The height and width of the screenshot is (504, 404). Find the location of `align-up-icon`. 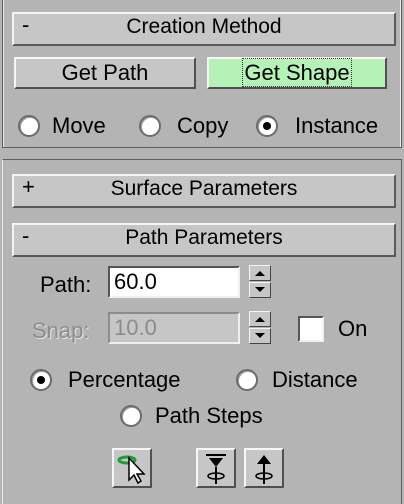

align-up-icon is located at coordinates (264, 469).